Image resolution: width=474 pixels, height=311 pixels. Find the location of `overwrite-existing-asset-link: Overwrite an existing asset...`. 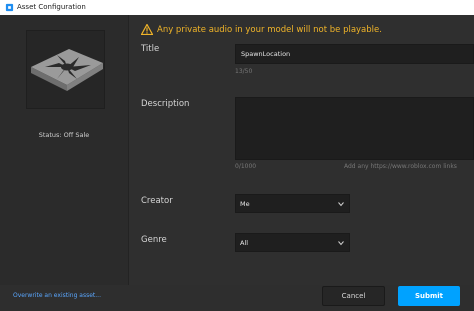

overwrite-existing-asset-link: Overwrite an existing asset... is located at coordinates (57, 295).